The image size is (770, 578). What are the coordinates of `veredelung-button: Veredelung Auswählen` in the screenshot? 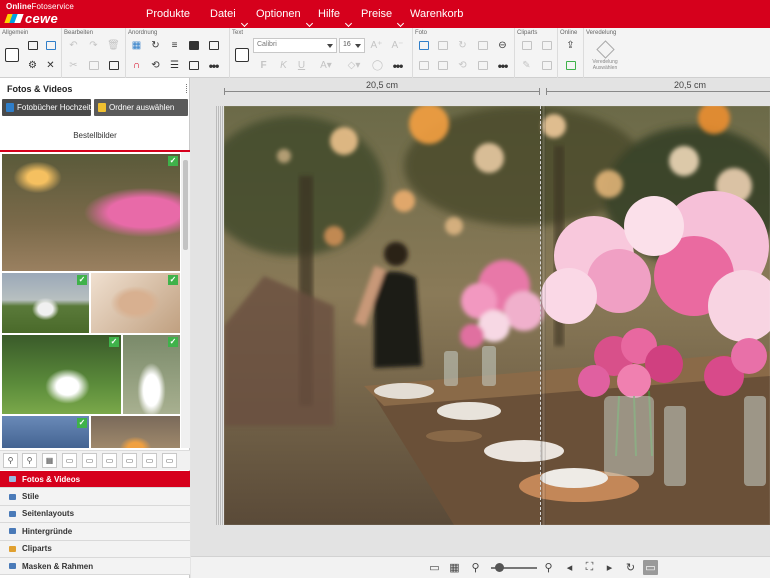 It's located at (605, 57).